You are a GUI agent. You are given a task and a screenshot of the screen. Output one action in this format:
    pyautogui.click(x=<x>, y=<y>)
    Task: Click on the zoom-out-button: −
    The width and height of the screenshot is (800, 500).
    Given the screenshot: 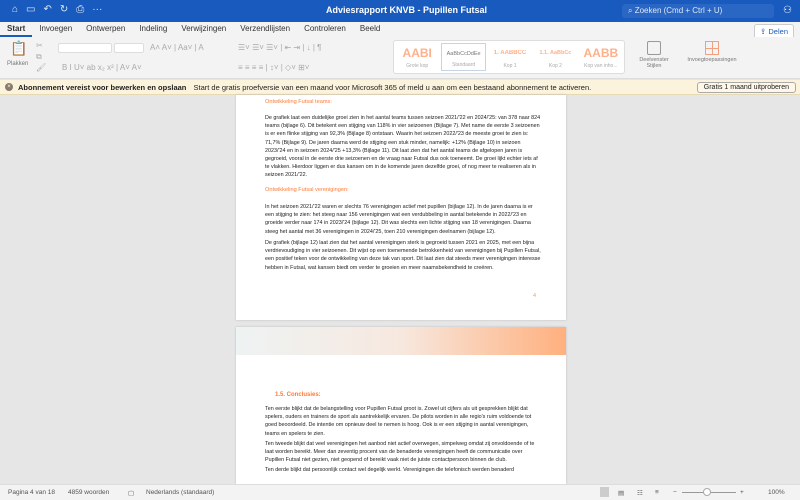 What is the action you would take?
    pyautogui.click(x=675, y=492)
    